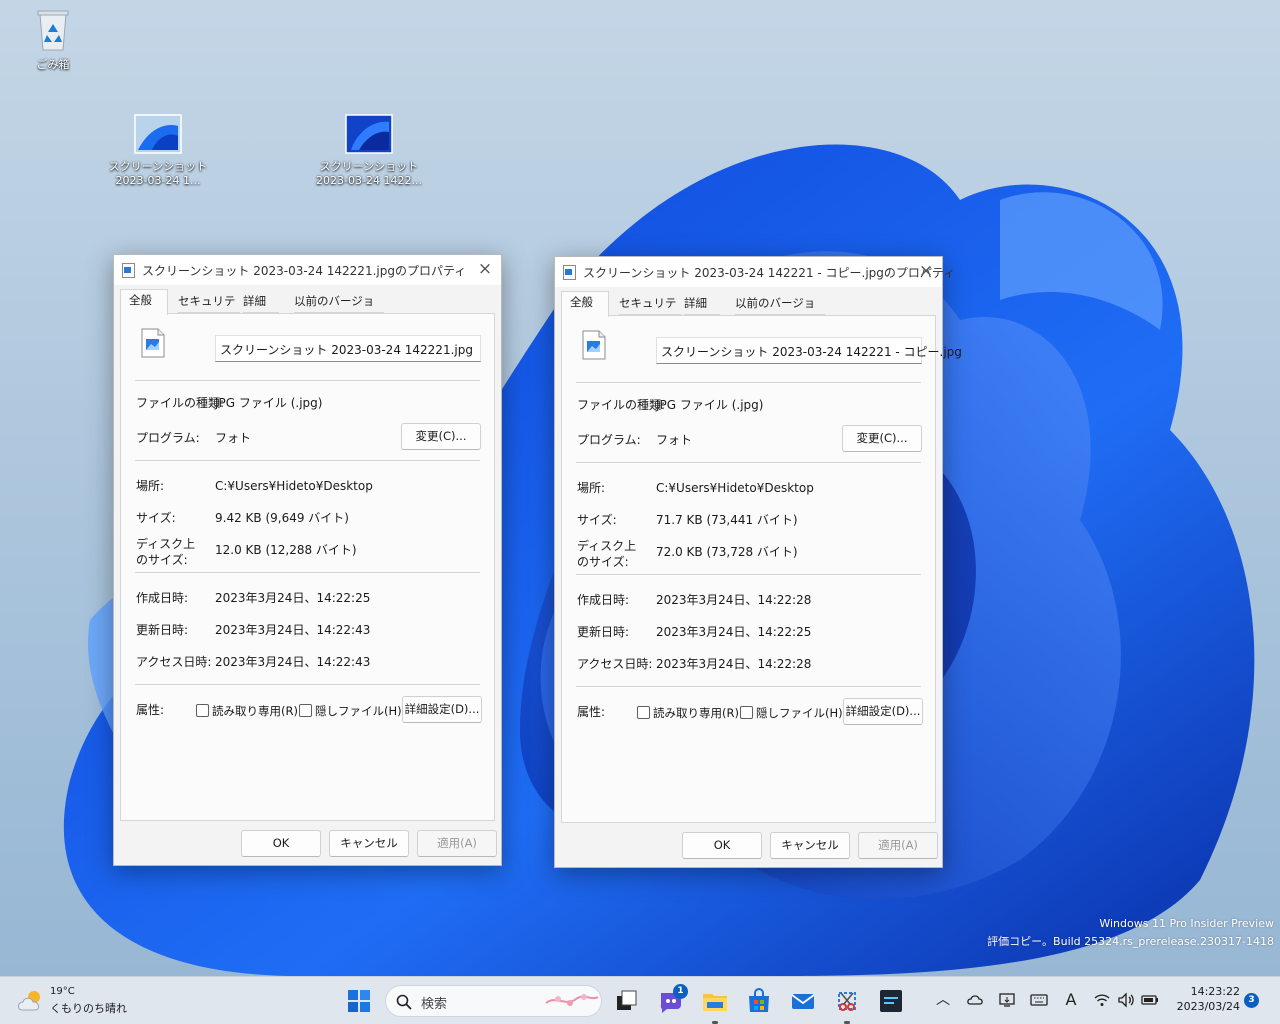  I want to click on modified-value: 2023年3月24日、14:22:43, so click(293, 630).